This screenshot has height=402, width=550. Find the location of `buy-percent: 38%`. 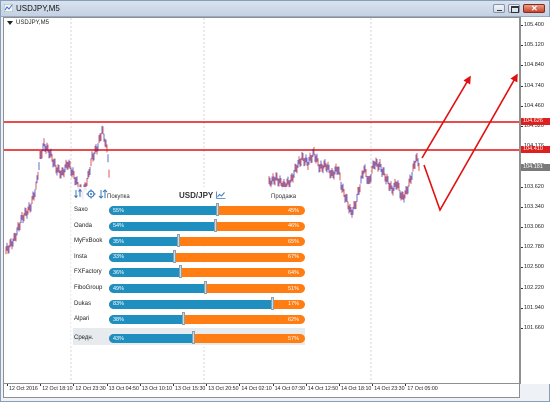

buy-percent: 38% is located at coordinates (119, 319).